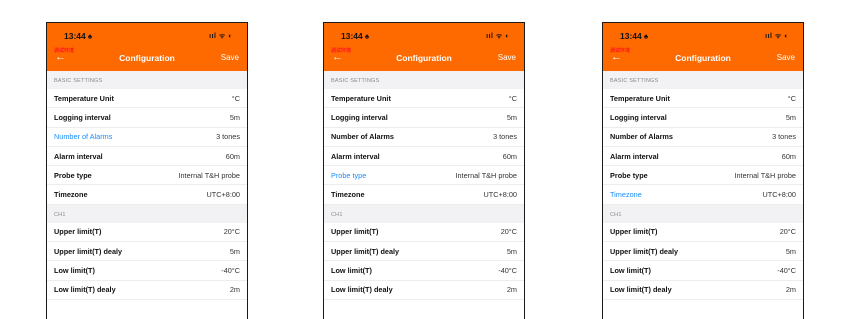  I want to click on row-value: -40°C, so click(786, 271).